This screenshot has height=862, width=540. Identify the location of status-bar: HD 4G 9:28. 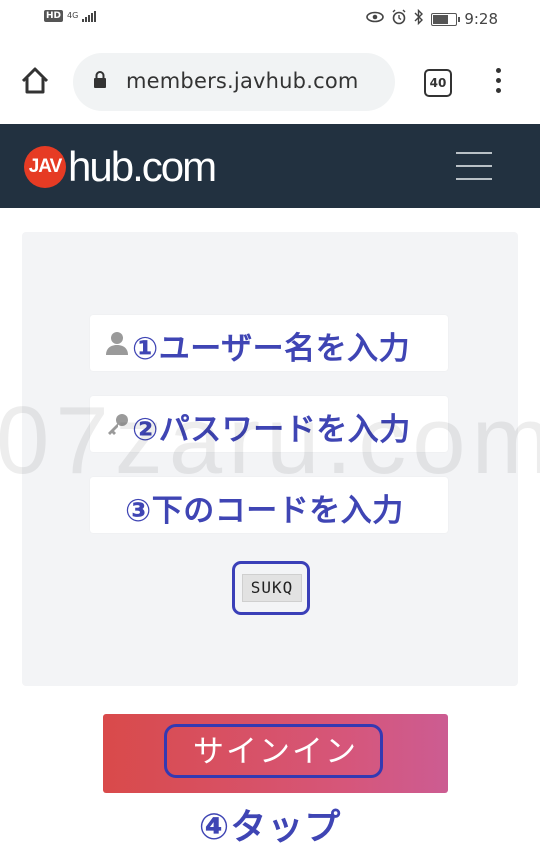
(270, 20).